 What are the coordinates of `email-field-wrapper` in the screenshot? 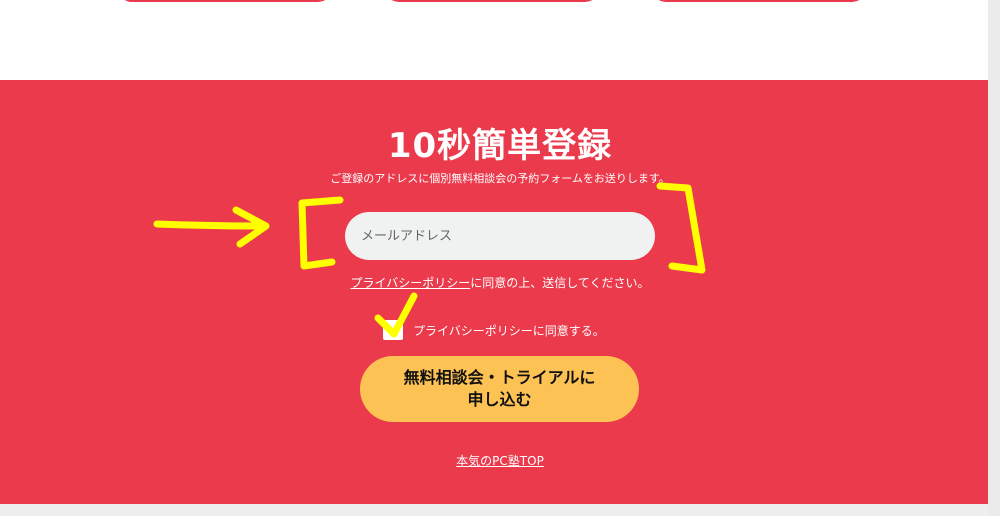 It's located at (500, 236).